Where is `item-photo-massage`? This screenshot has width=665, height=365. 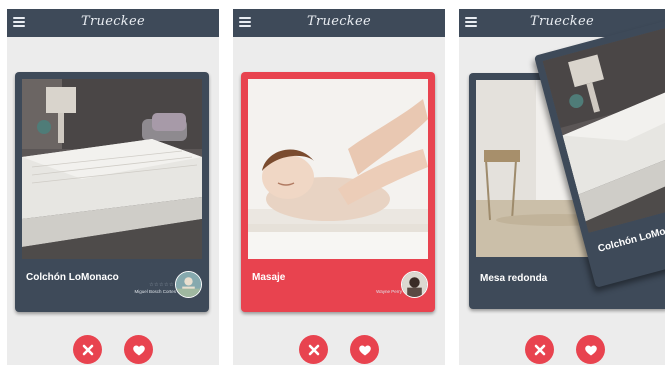 item-photo-massage is located at coordinates (338, 169).